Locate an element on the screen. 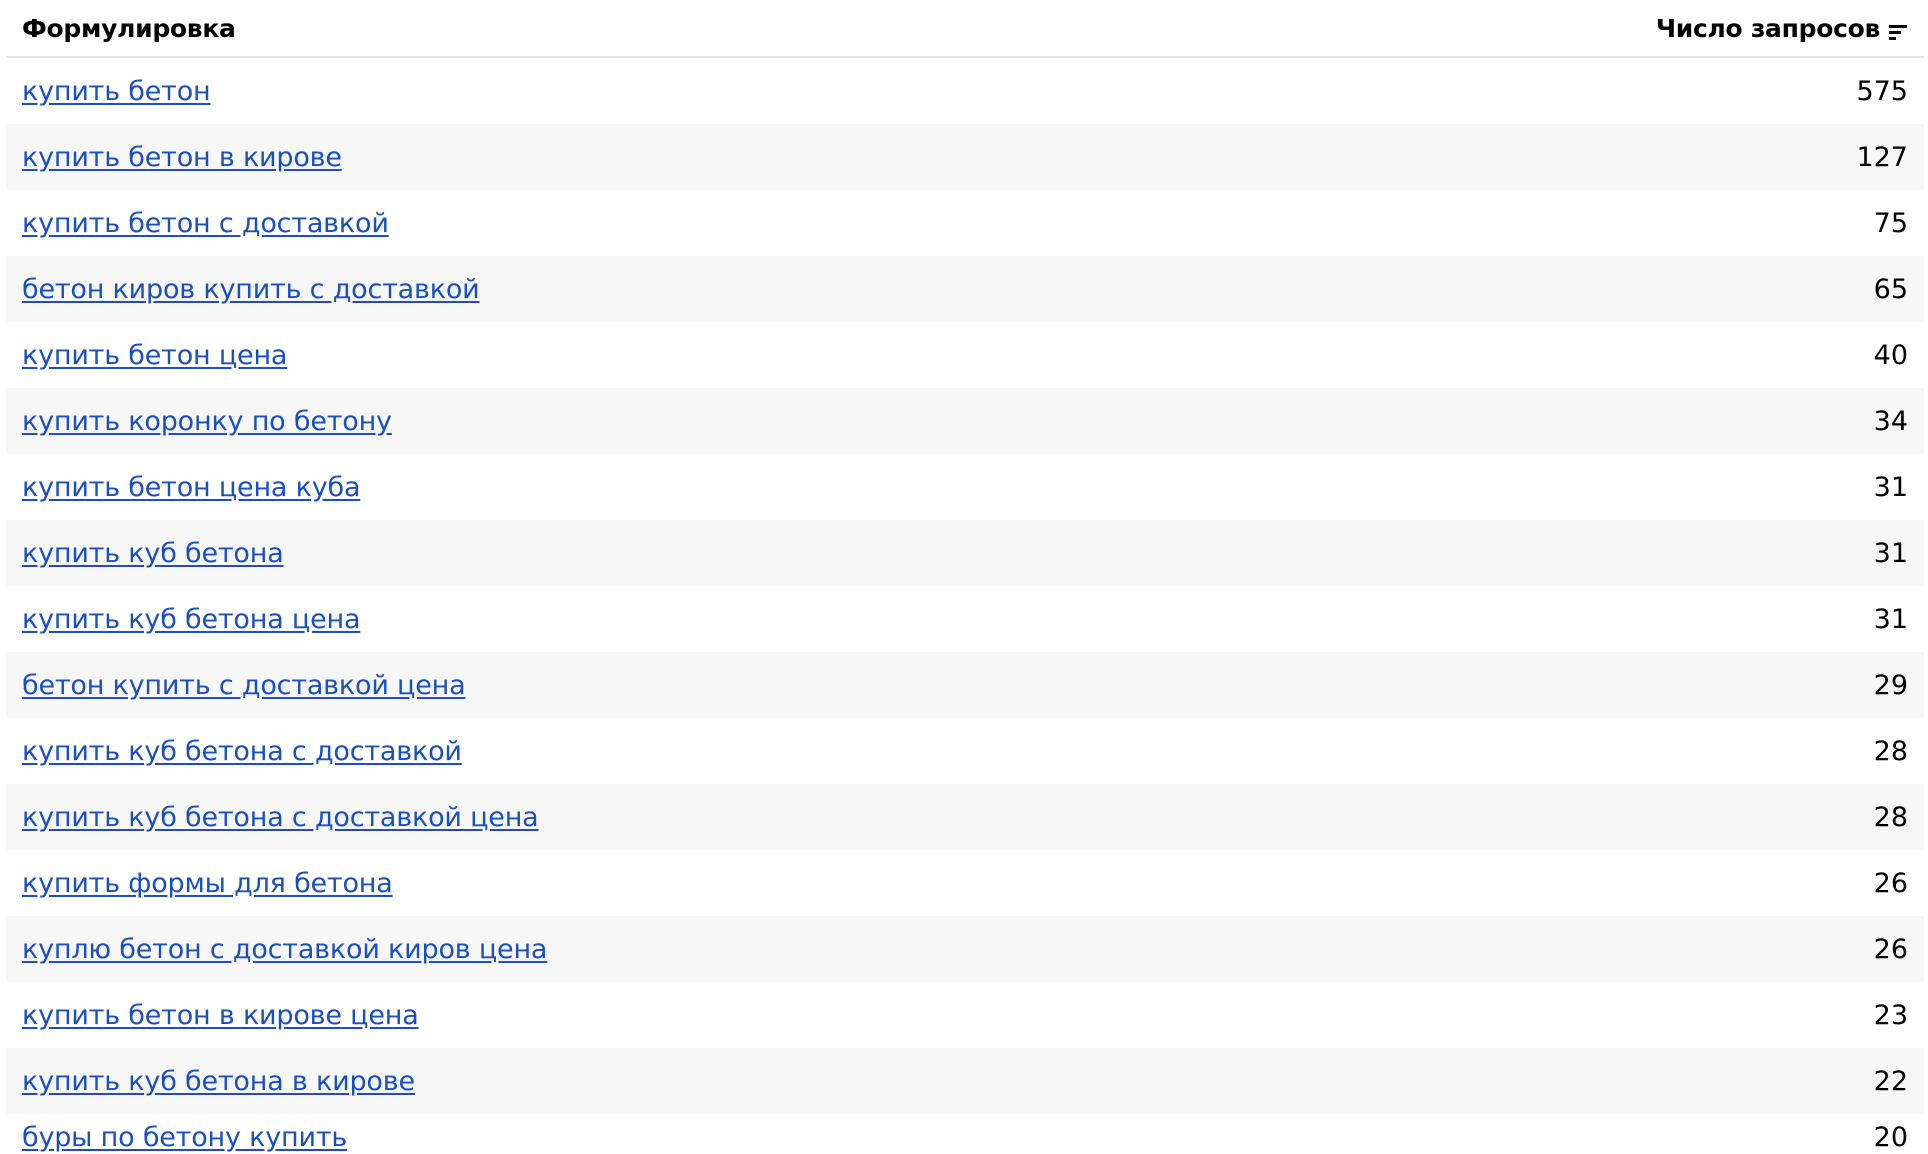 The image size is (1928, 1154). phrase-link: купить формы для бетона is located at coordinates (207, 883).